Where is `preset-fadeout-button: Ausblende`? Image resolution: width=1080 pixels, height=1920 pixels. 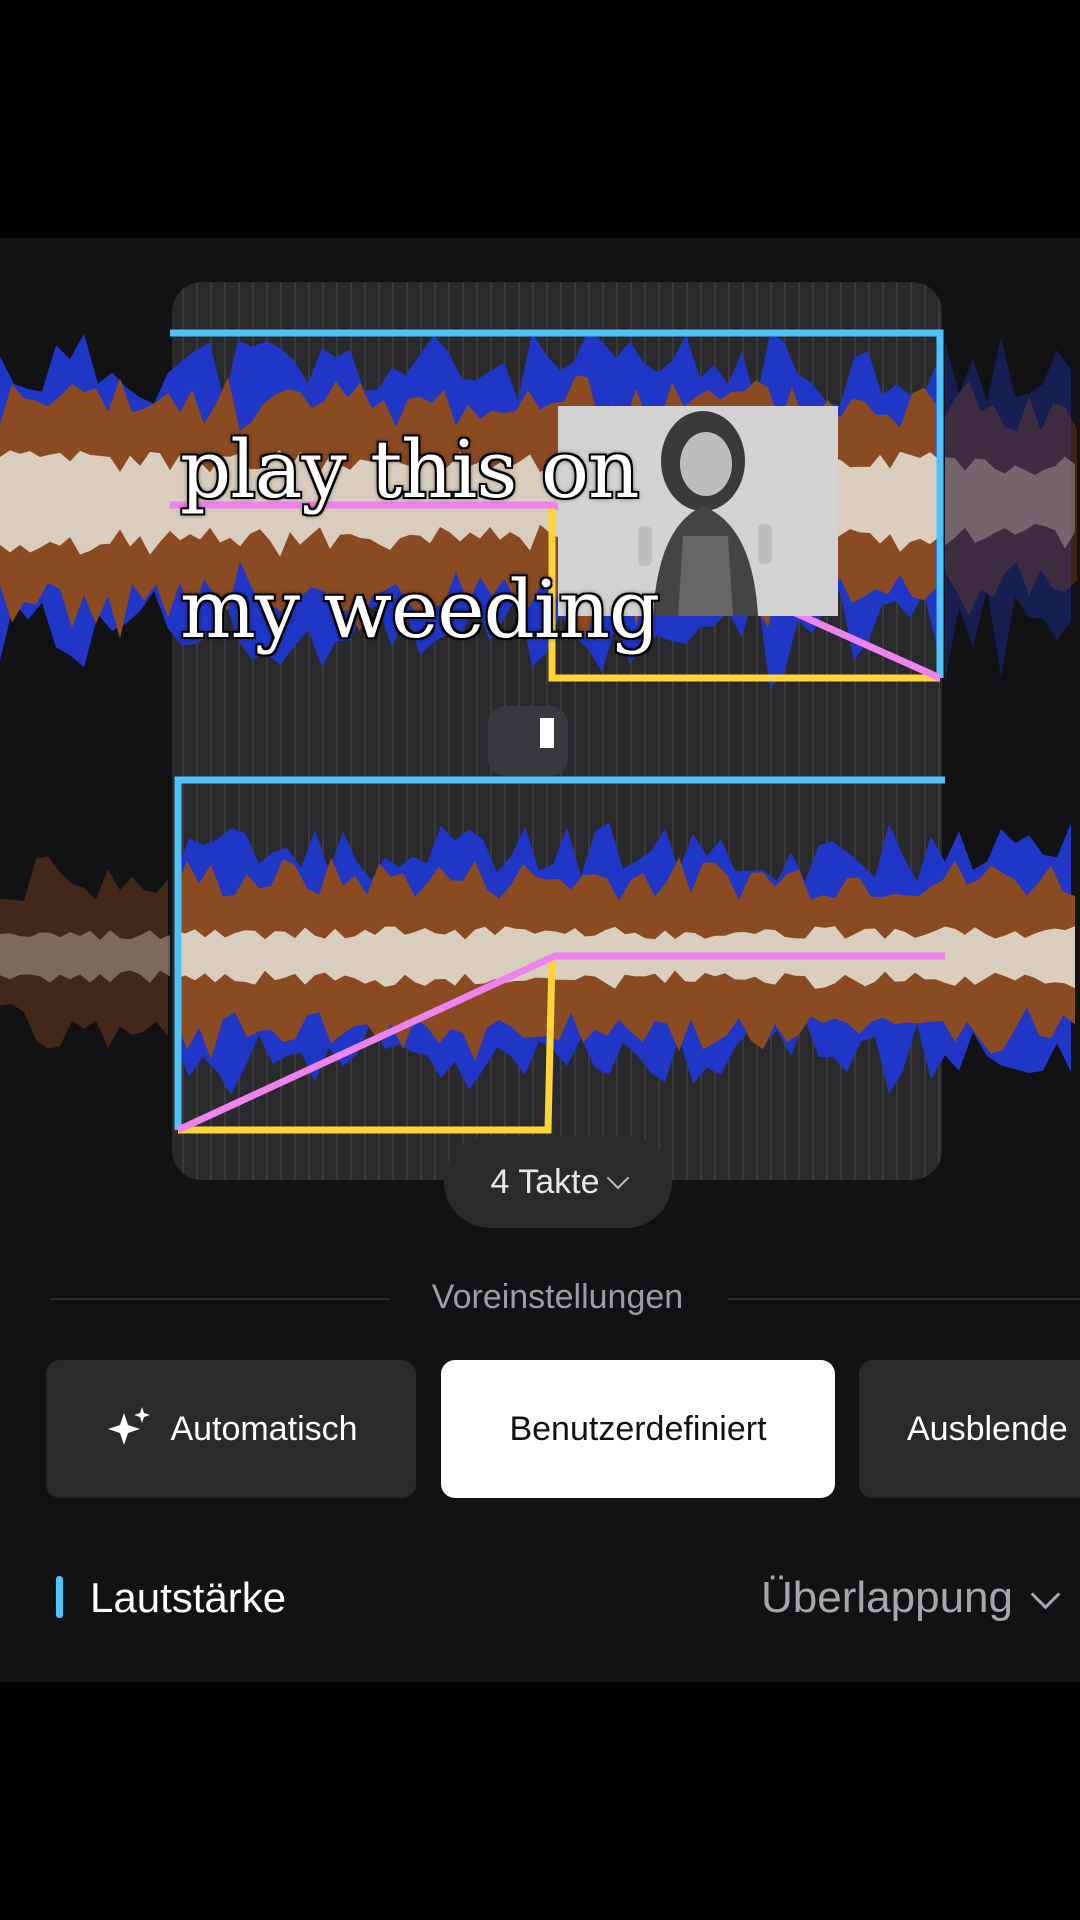 preset-fadeout-button: Ausblende is located at coordinates (969, 1429).